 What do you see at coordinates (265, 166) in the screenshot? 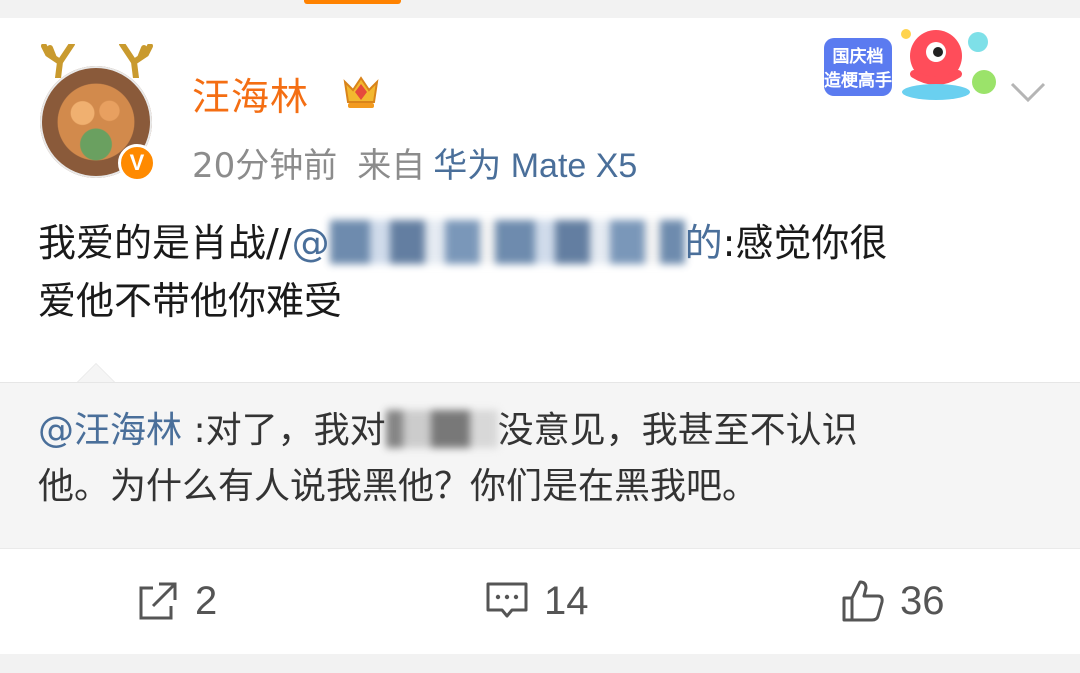
I see `post-time: 20分钟前` at bounding box center [265, 166].